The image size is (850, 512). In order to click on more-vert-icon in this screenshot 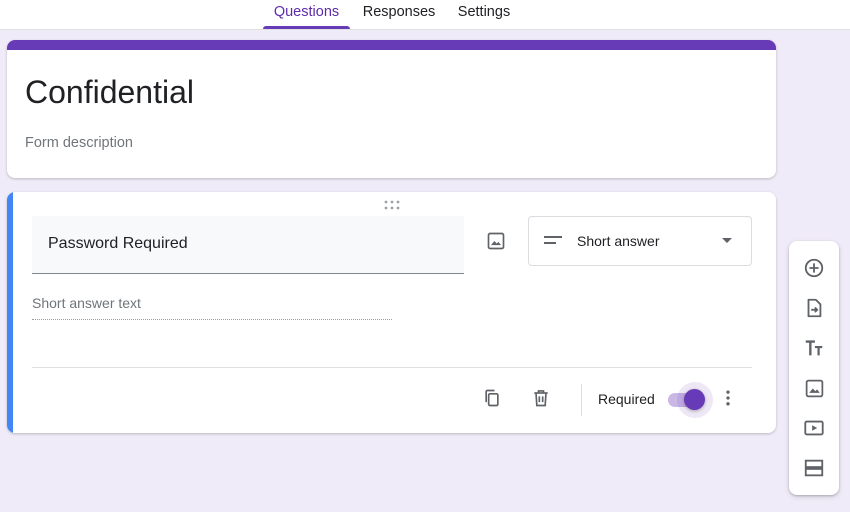, I will do `click(728, 398)`.